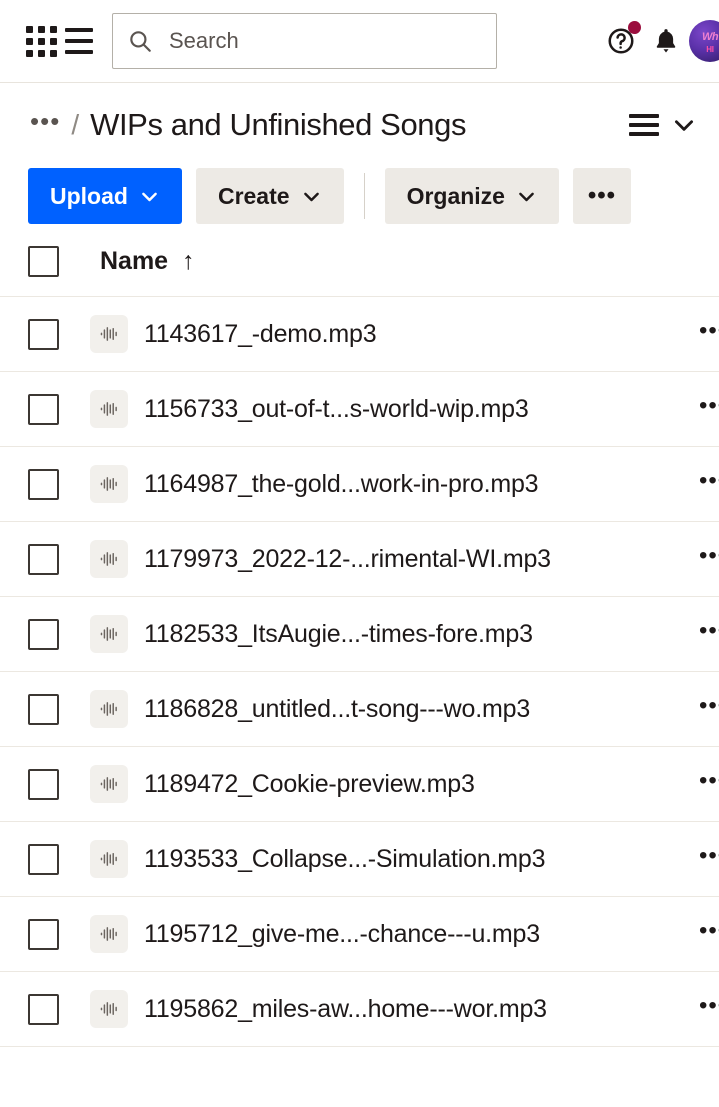 The image size is (719, 1107). Describe the element at coordinates (364, 196) in the screenshot. I see `toolbar-divider` at that location.